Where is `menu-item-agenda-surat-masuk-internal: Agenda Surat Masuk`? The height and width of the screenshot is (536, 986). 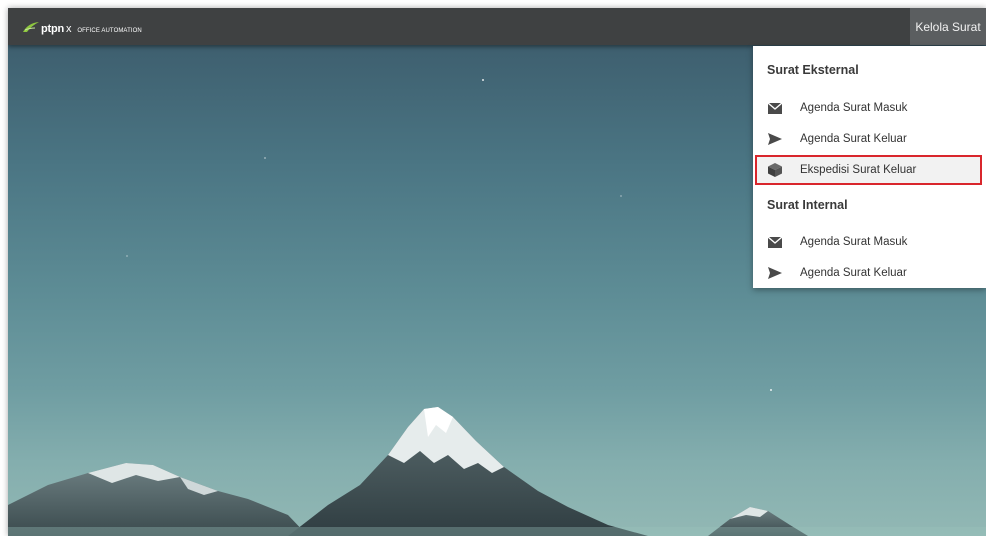
menu-item-agenda-surat-masuk-internal: Agenda Surat Masuk is located at coordinates (868, 242).